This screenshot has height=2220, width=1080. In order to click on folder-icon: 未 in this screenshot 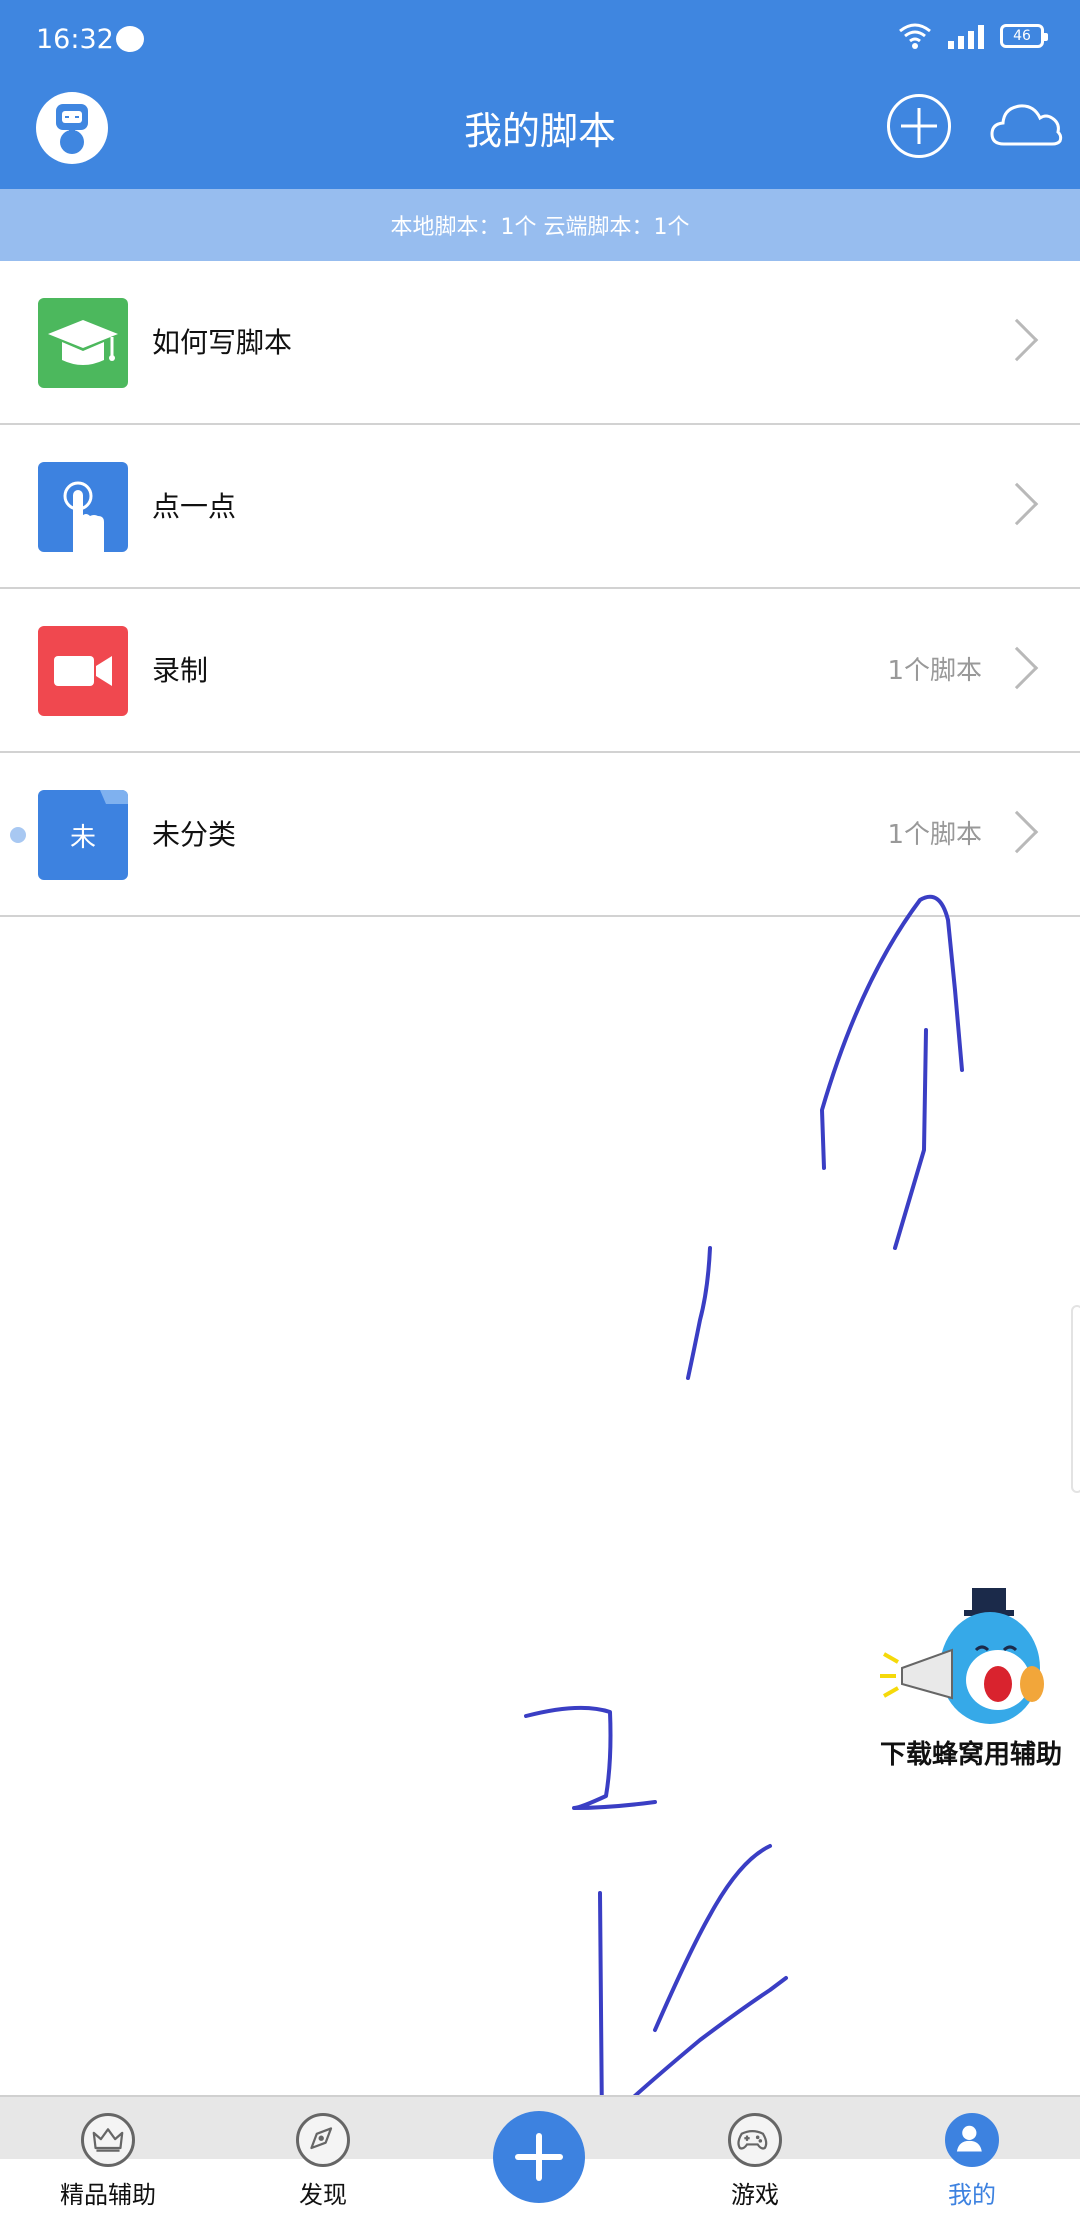, I will do `click(83, 835)`.